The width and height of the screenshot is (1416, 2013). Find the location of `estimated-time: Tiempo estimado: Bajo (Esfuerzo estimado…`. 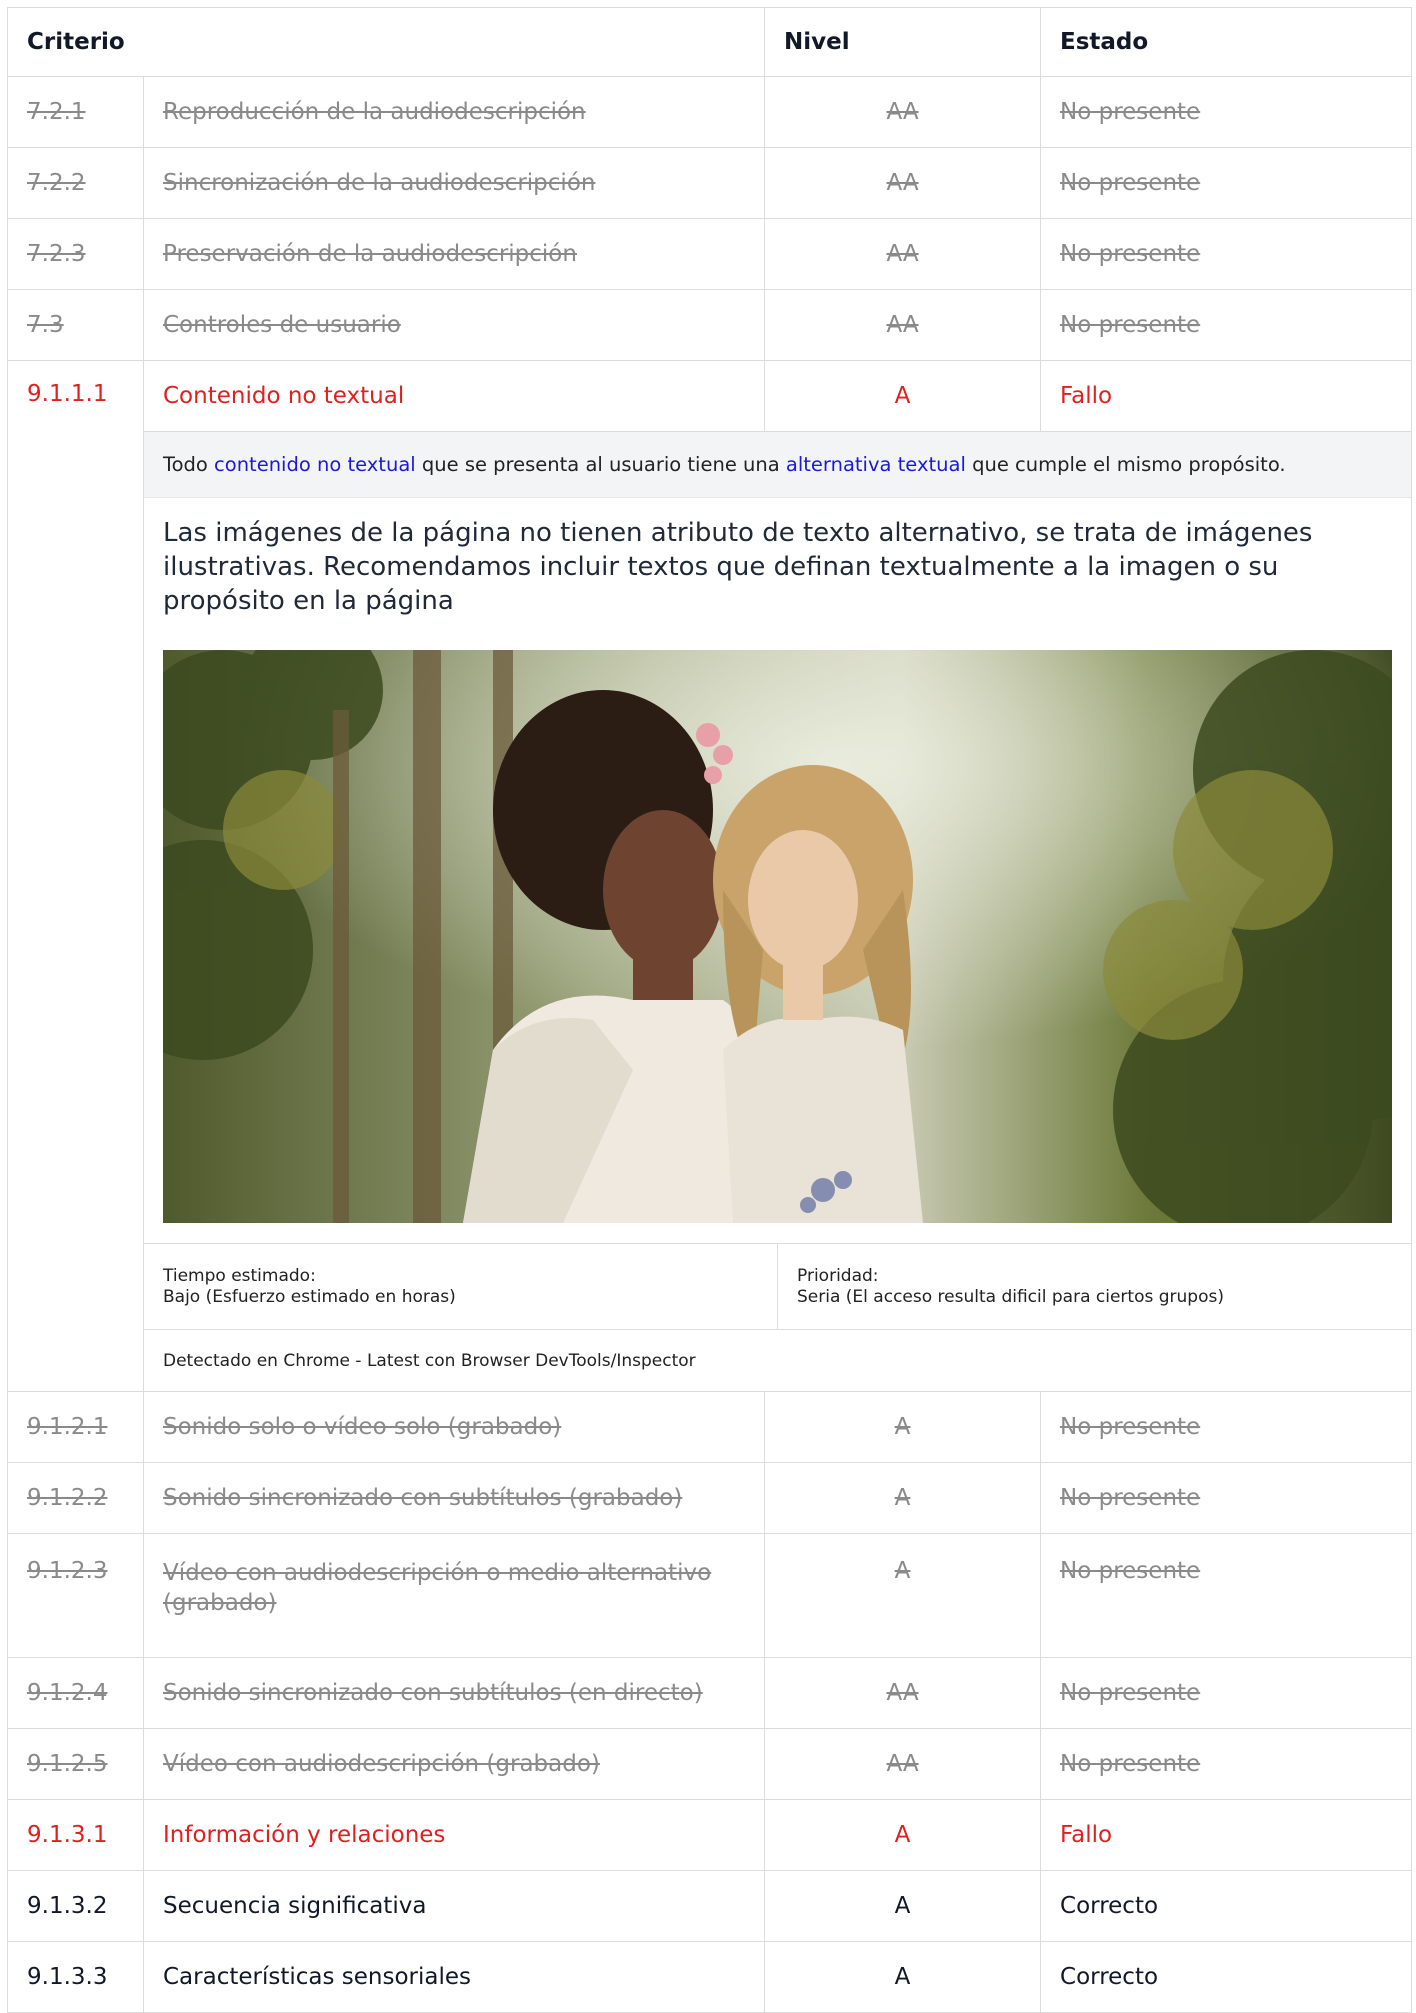

estimated-time: Tiempo estimado: Bajo (Esfuerzo estimado… is located at coordinates (460, 1286).